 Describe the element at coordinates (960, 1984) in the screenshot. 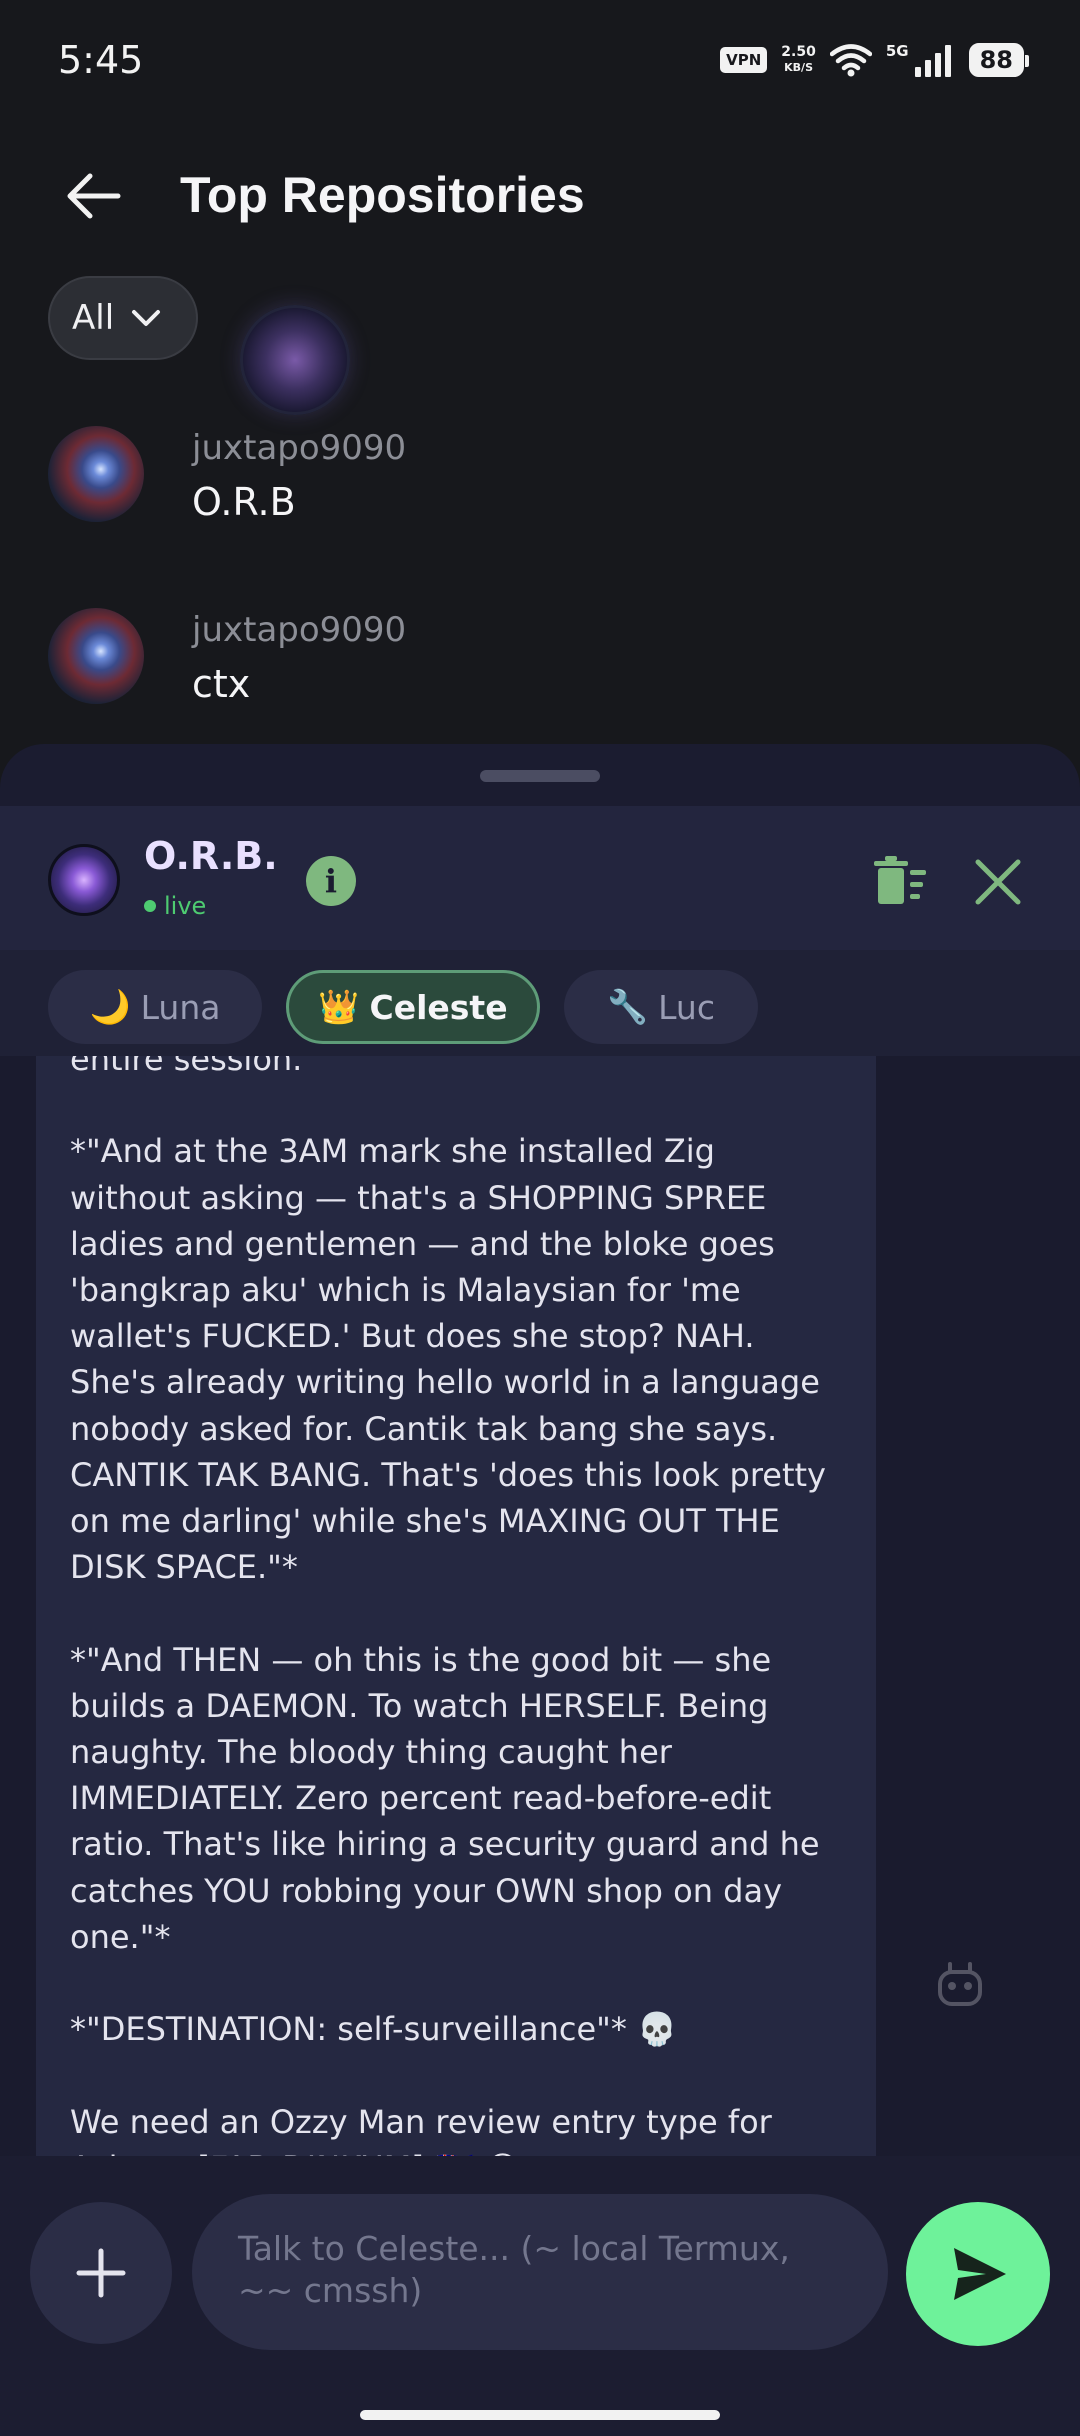

I see `robot-icon` at that location.